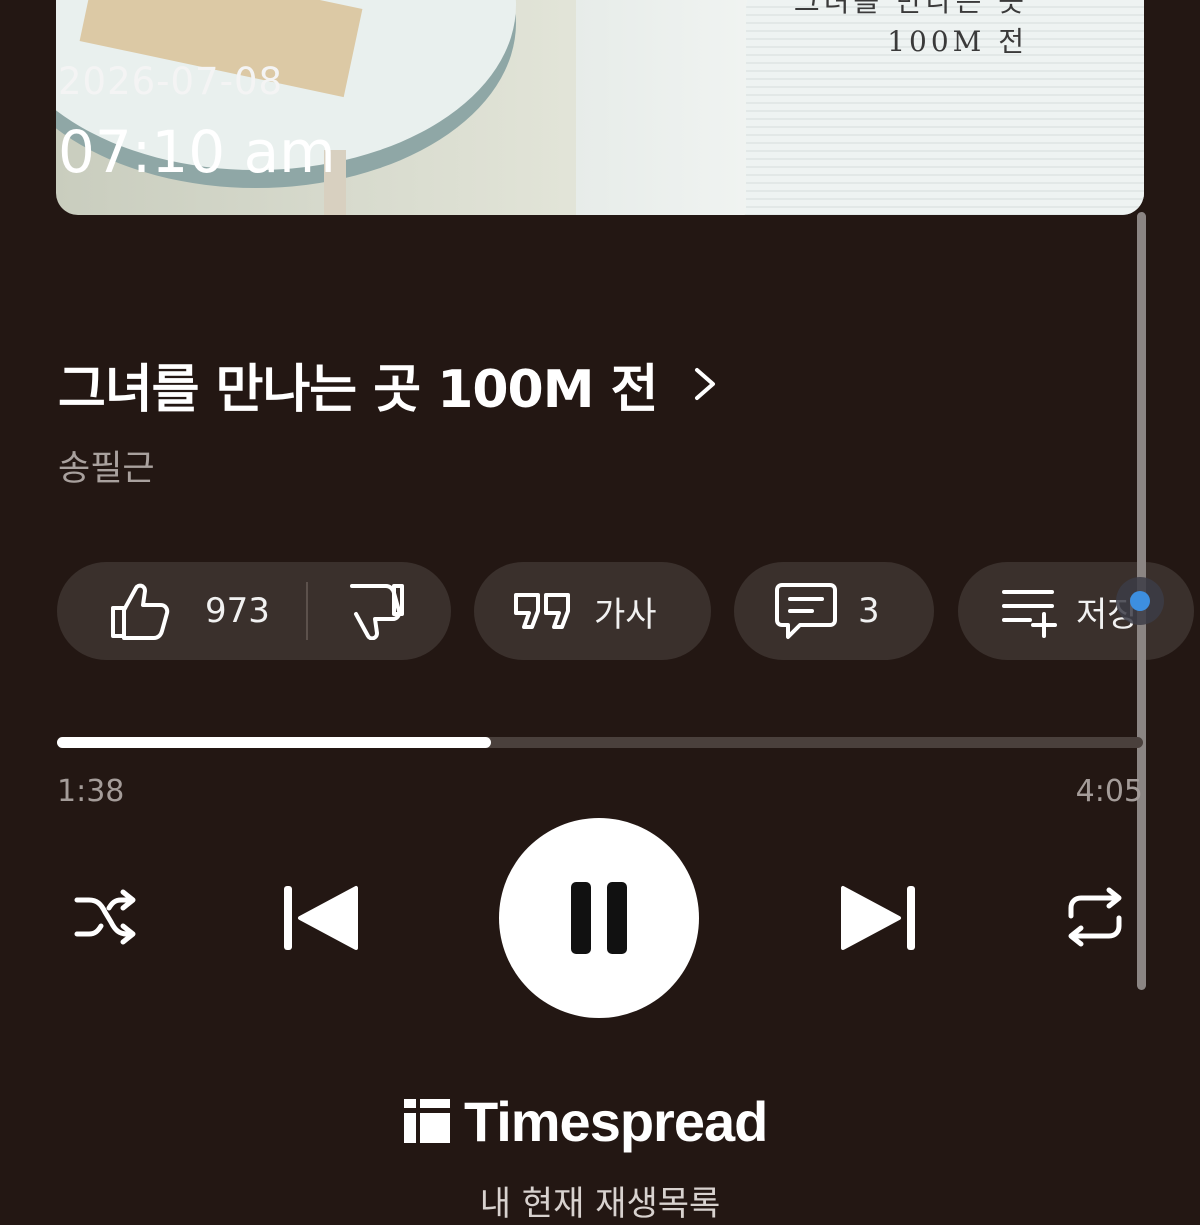  I want to click on comments-button: 3, so click(834, 611).